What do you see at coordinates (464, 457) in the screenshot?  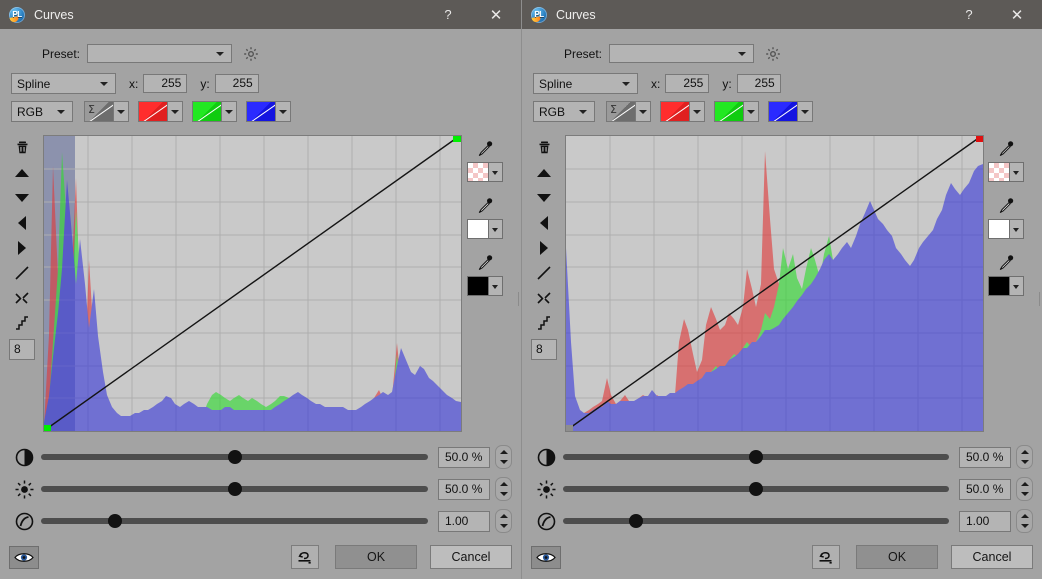 I see `contrast-value: 50.0 %` at bounding box center [464, 457].